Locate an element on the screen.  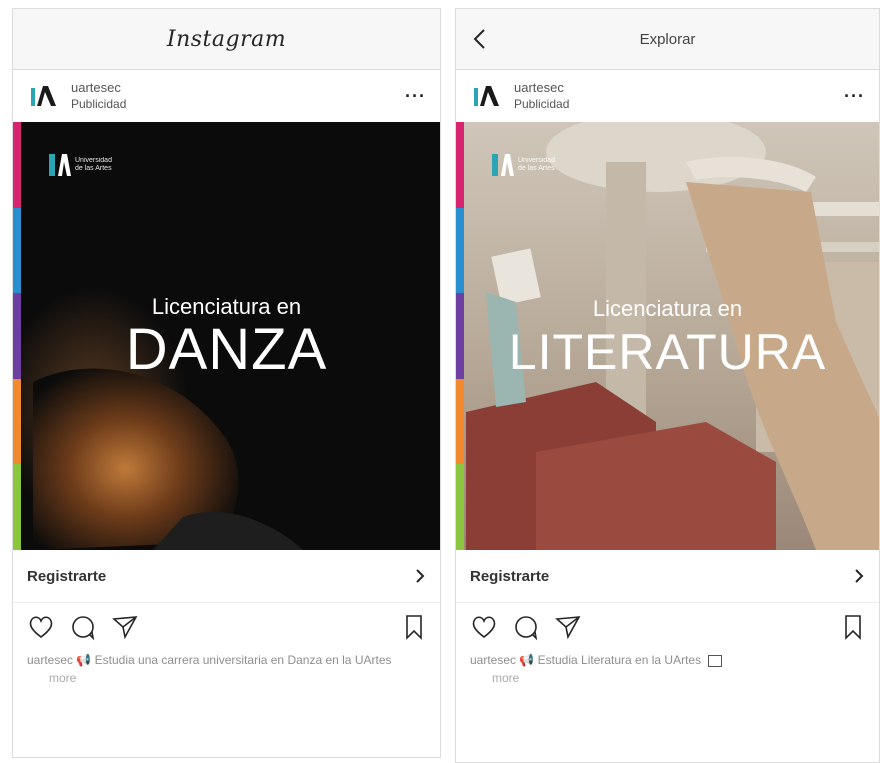
back-arrow-icon is located at coordinates (480, 39).